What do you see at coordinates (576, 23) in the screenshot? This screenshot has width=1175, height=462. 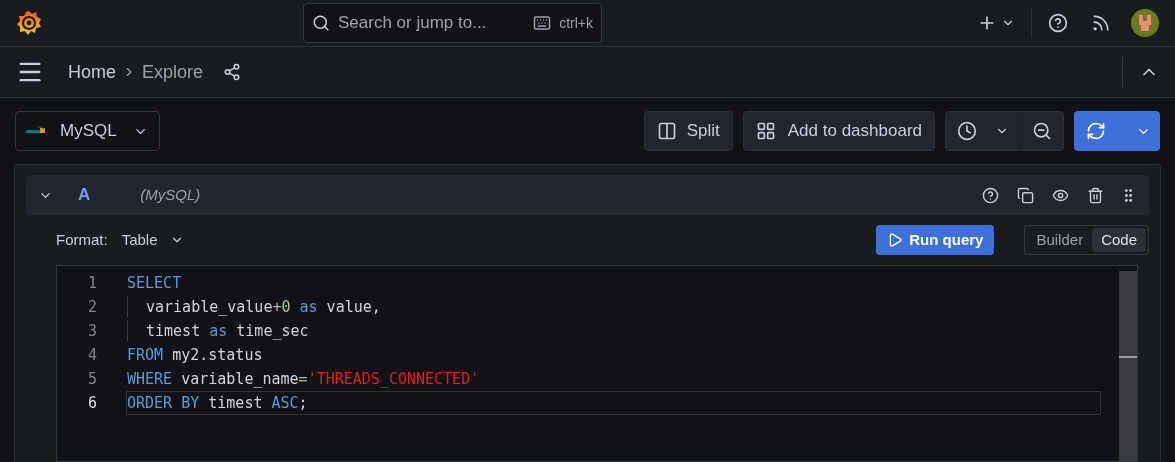 I see `shortcut-hint: ctrl+k` at bounding box center [576, 23].